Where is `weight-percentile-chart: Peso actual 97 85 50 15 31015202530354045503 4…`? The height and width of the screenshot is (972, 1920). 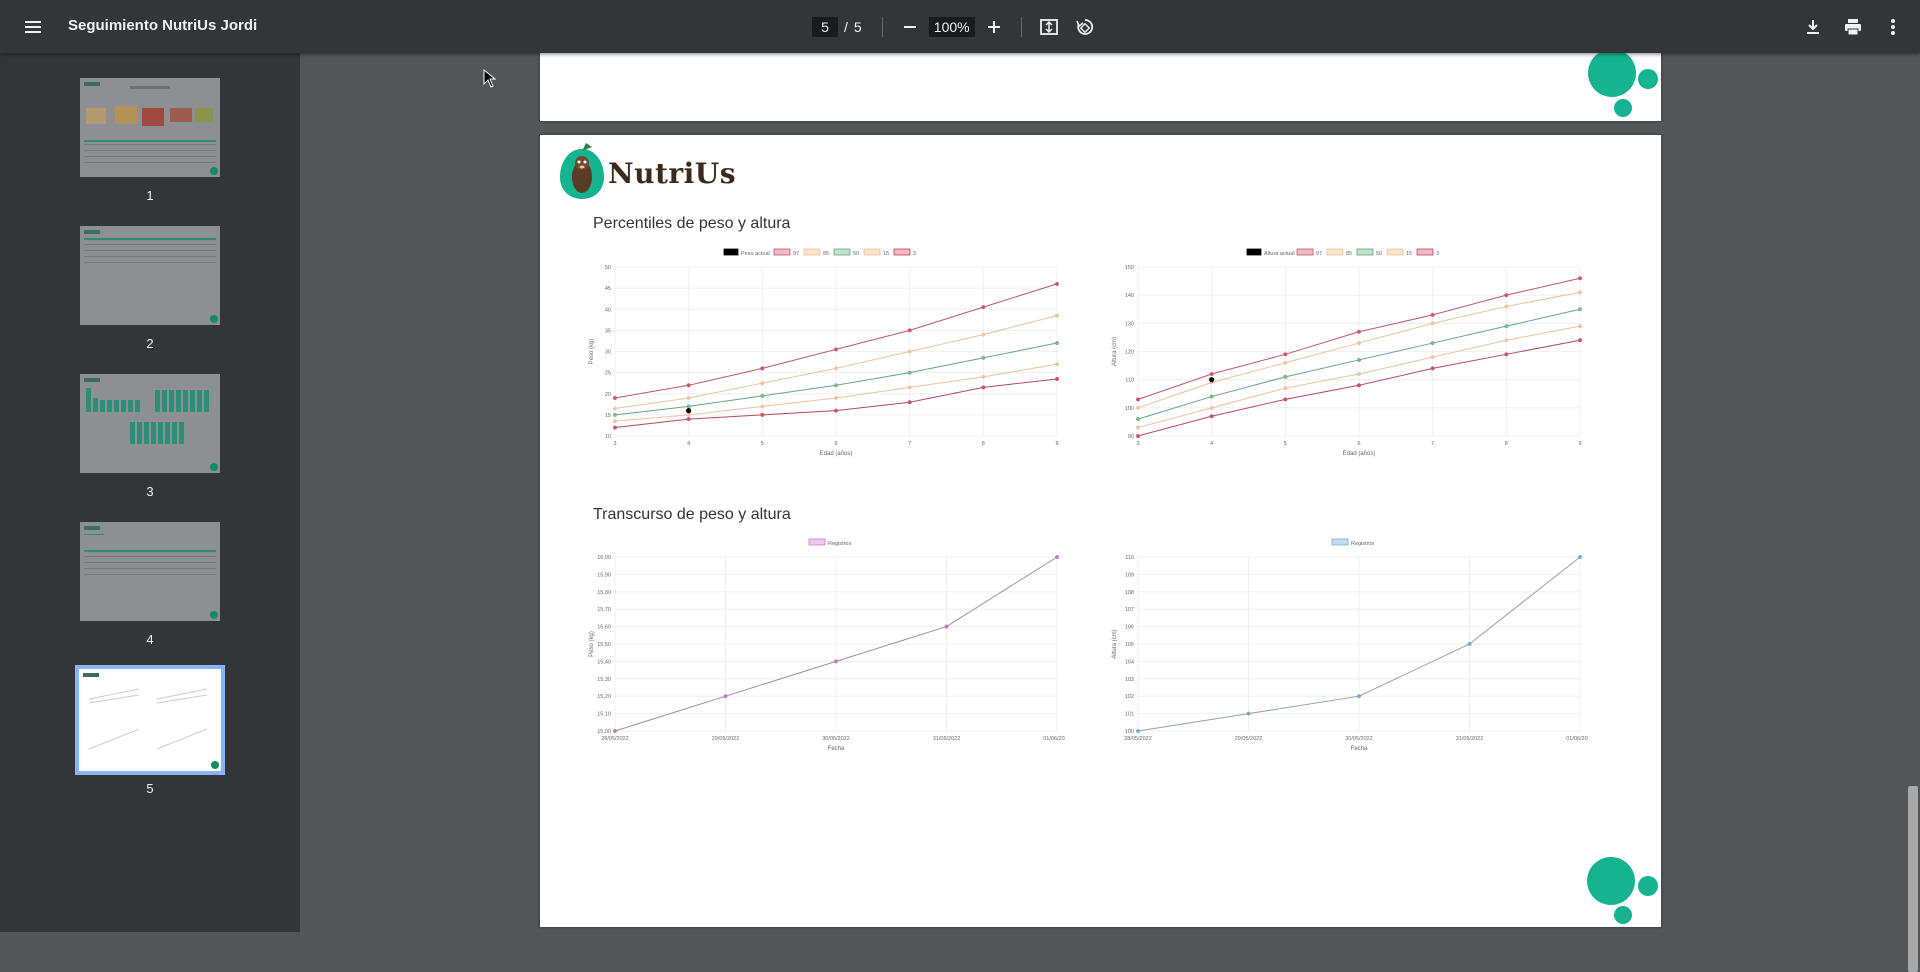 weight-percentile-chart: Peso actual 97 85 50 15 31015202530354045503 4… is located at coordinates (824, 352).